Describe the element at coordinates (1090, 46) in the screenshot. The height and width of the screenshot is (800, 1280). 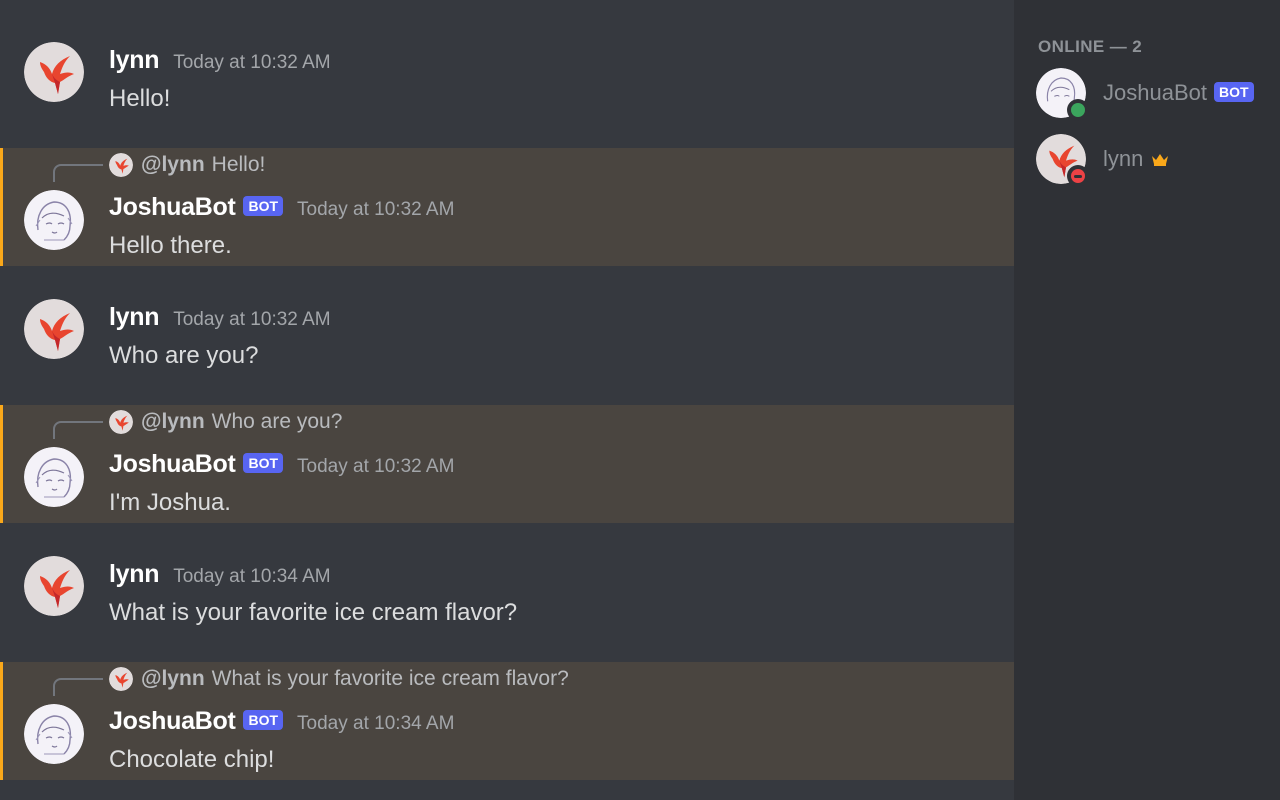
I see `members-online-heading: ONLINE — 2` at that location.